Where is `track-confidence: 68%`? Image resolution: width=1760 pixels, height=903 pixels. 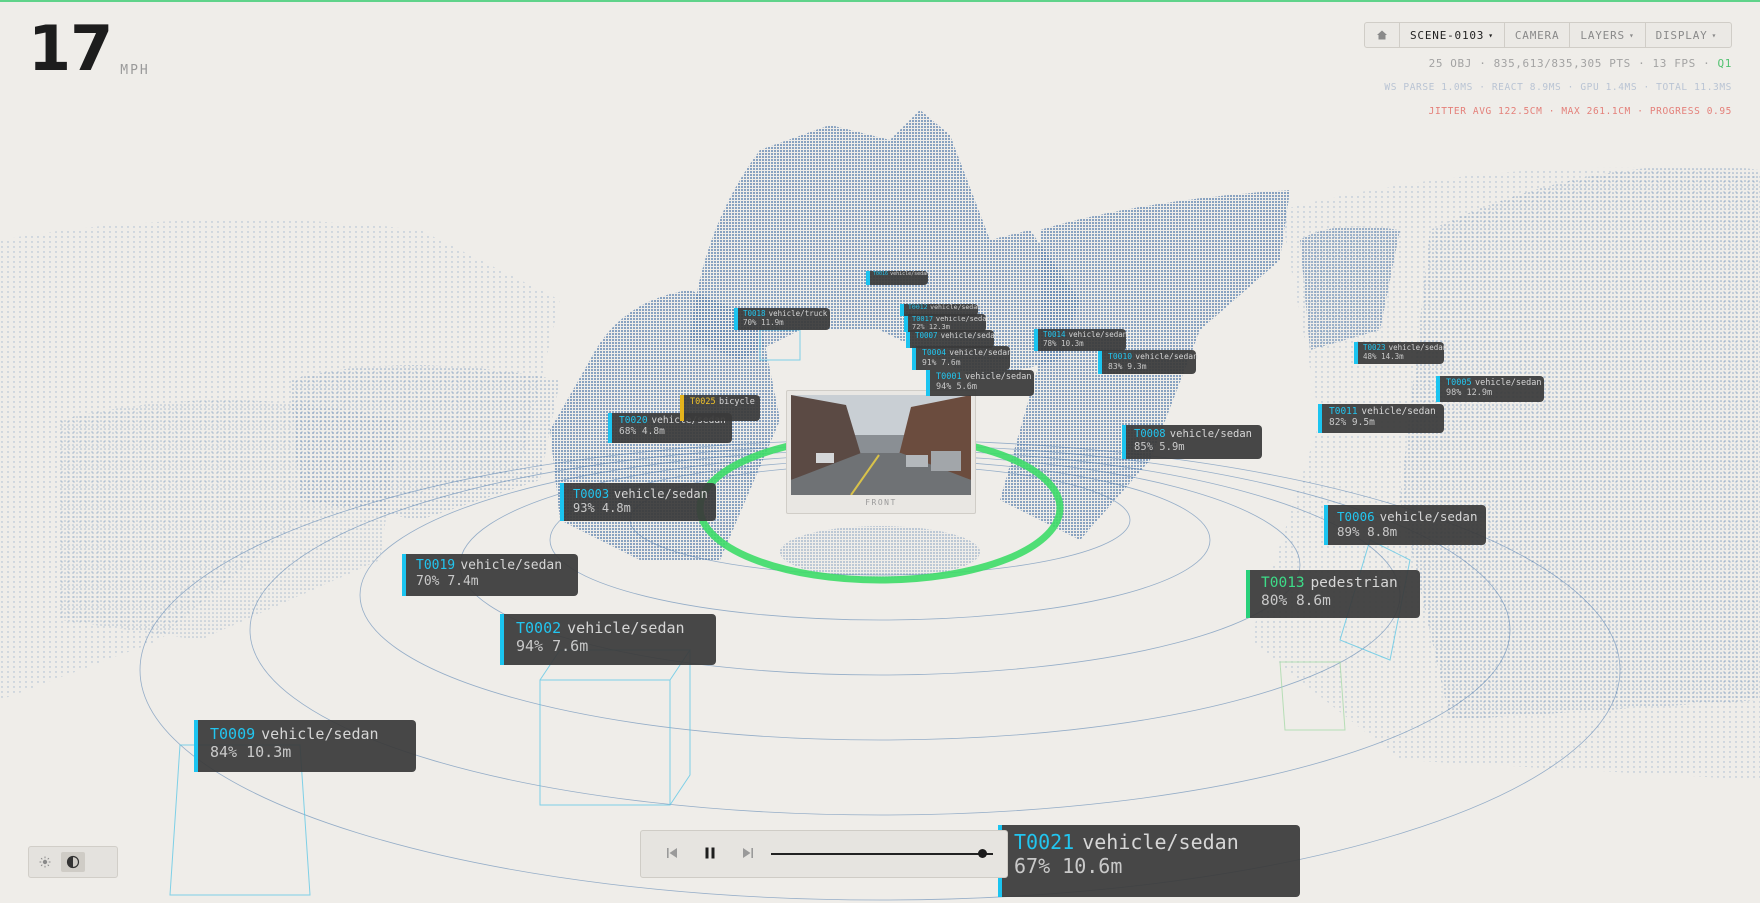 track-confidence: 68% is located at coordinates (628, 432).